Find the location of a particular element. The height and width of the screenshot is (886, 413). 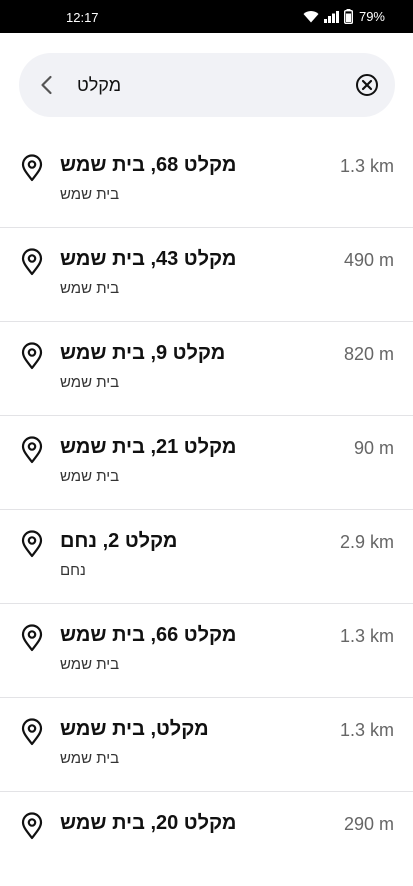

result-title: מקלט 68, בית שמש is located at coordinates (148, 165).